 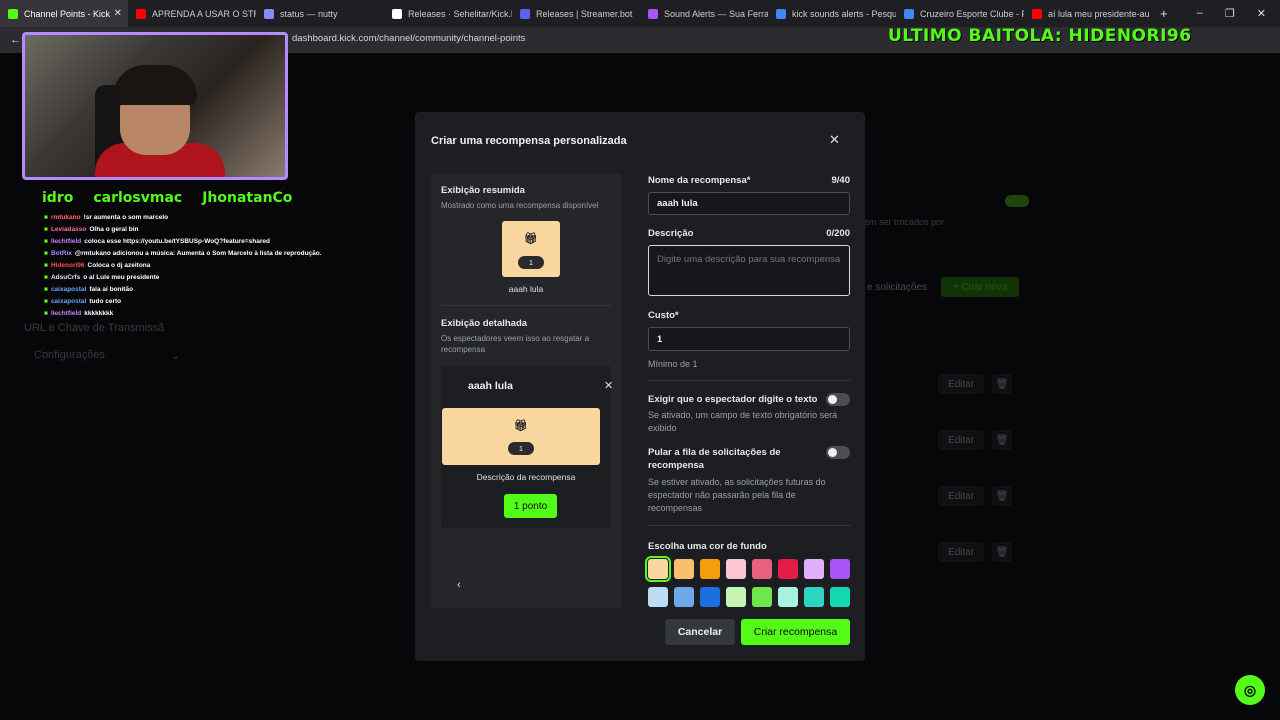 I want to click on chat-message: ■ caixapostal fala aí bonitão, so click(x=209, y=292).